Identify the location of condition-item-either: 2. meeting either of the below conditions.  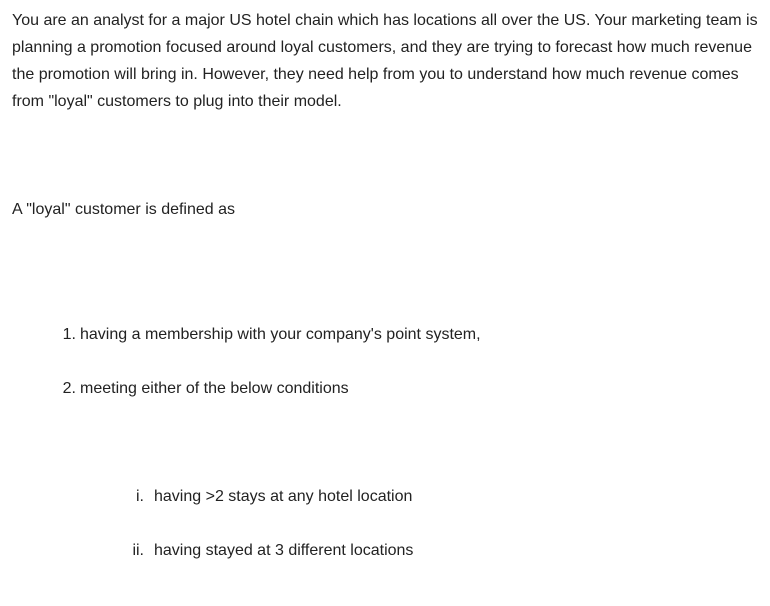
(204, 388).